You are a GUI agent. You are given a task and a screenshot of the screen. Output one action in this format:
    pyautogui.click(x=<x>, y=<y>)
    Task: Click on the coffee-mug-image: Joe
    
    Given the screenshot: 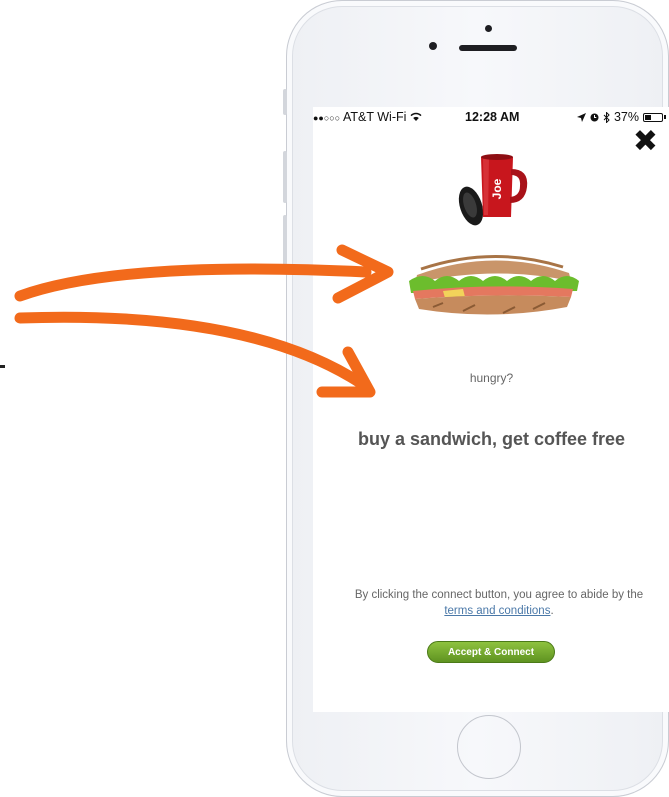 What is the action you would take?
    pyautogui.click(x=493, y=190)
    